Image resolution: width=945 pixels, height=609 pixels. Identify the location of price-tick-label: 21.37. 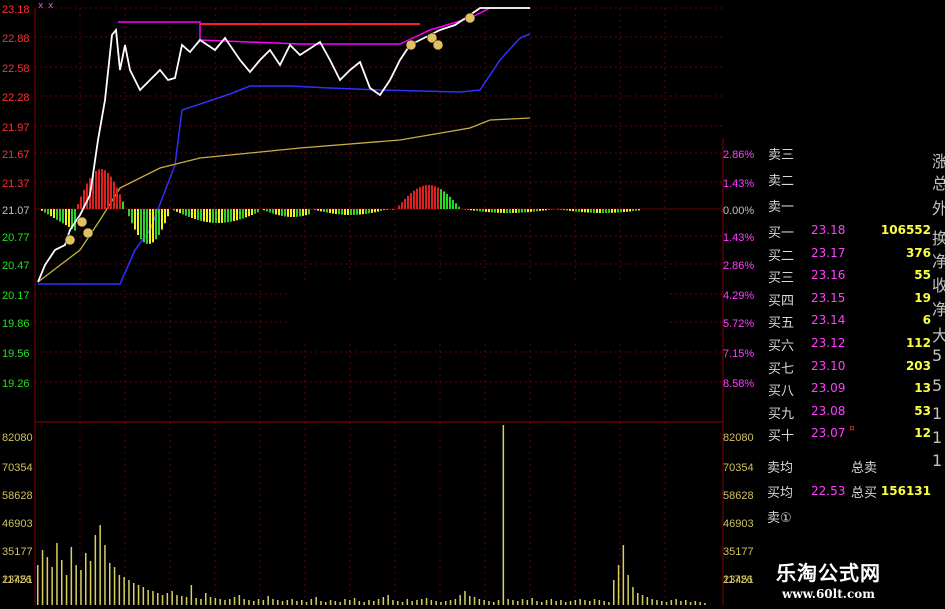
(16, 184).